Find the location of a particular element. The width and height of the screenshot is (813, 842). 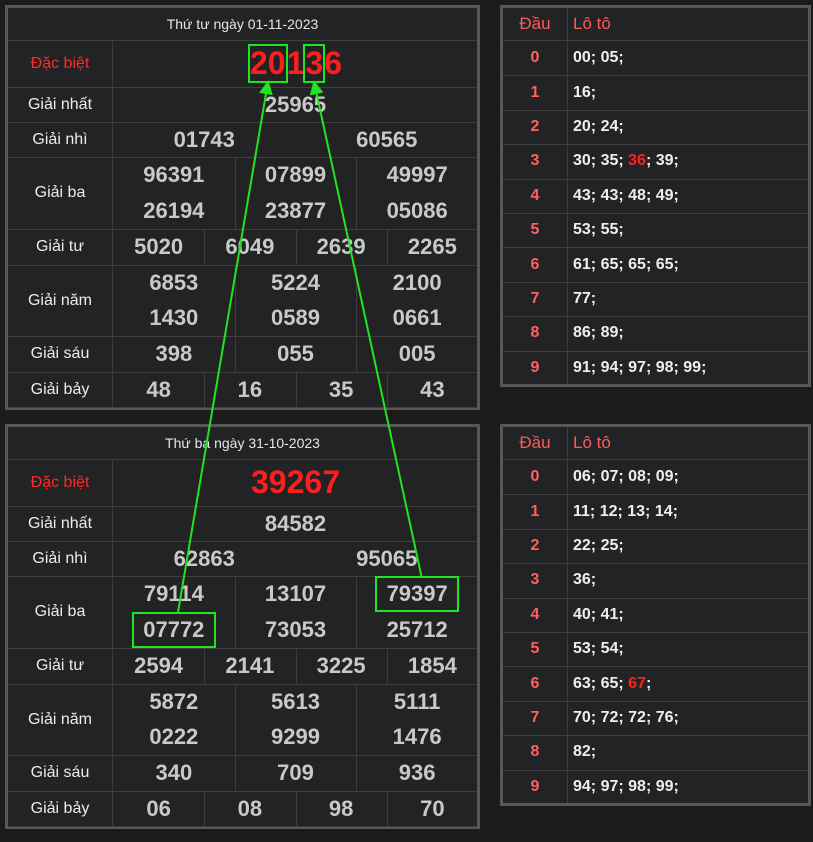

loto-hot-number: 67 is located at coordinates (637, 683).